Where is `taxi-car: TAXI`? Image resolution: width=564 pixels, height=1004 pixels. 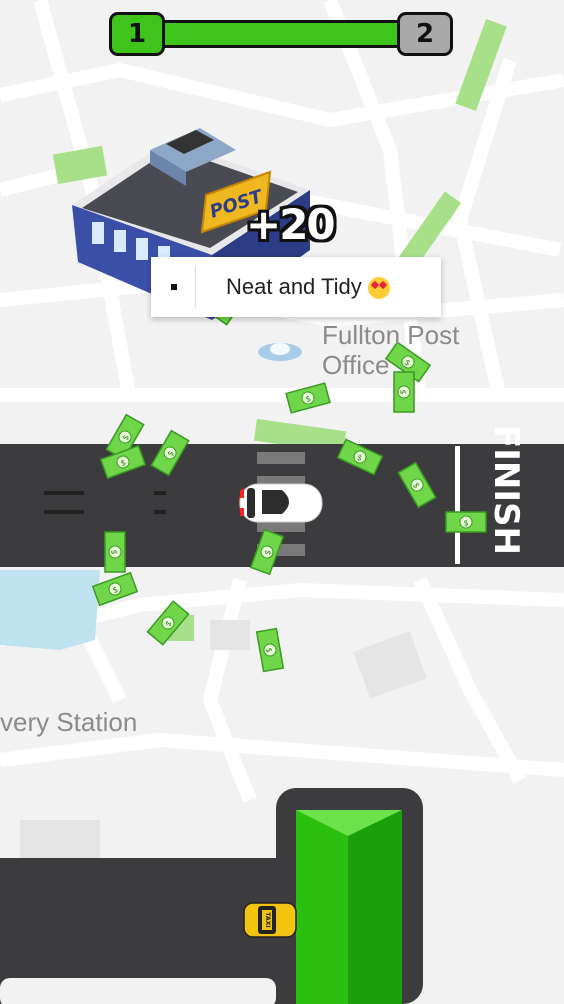 taxi-car: TAXI is located at coordinates (270, 920).